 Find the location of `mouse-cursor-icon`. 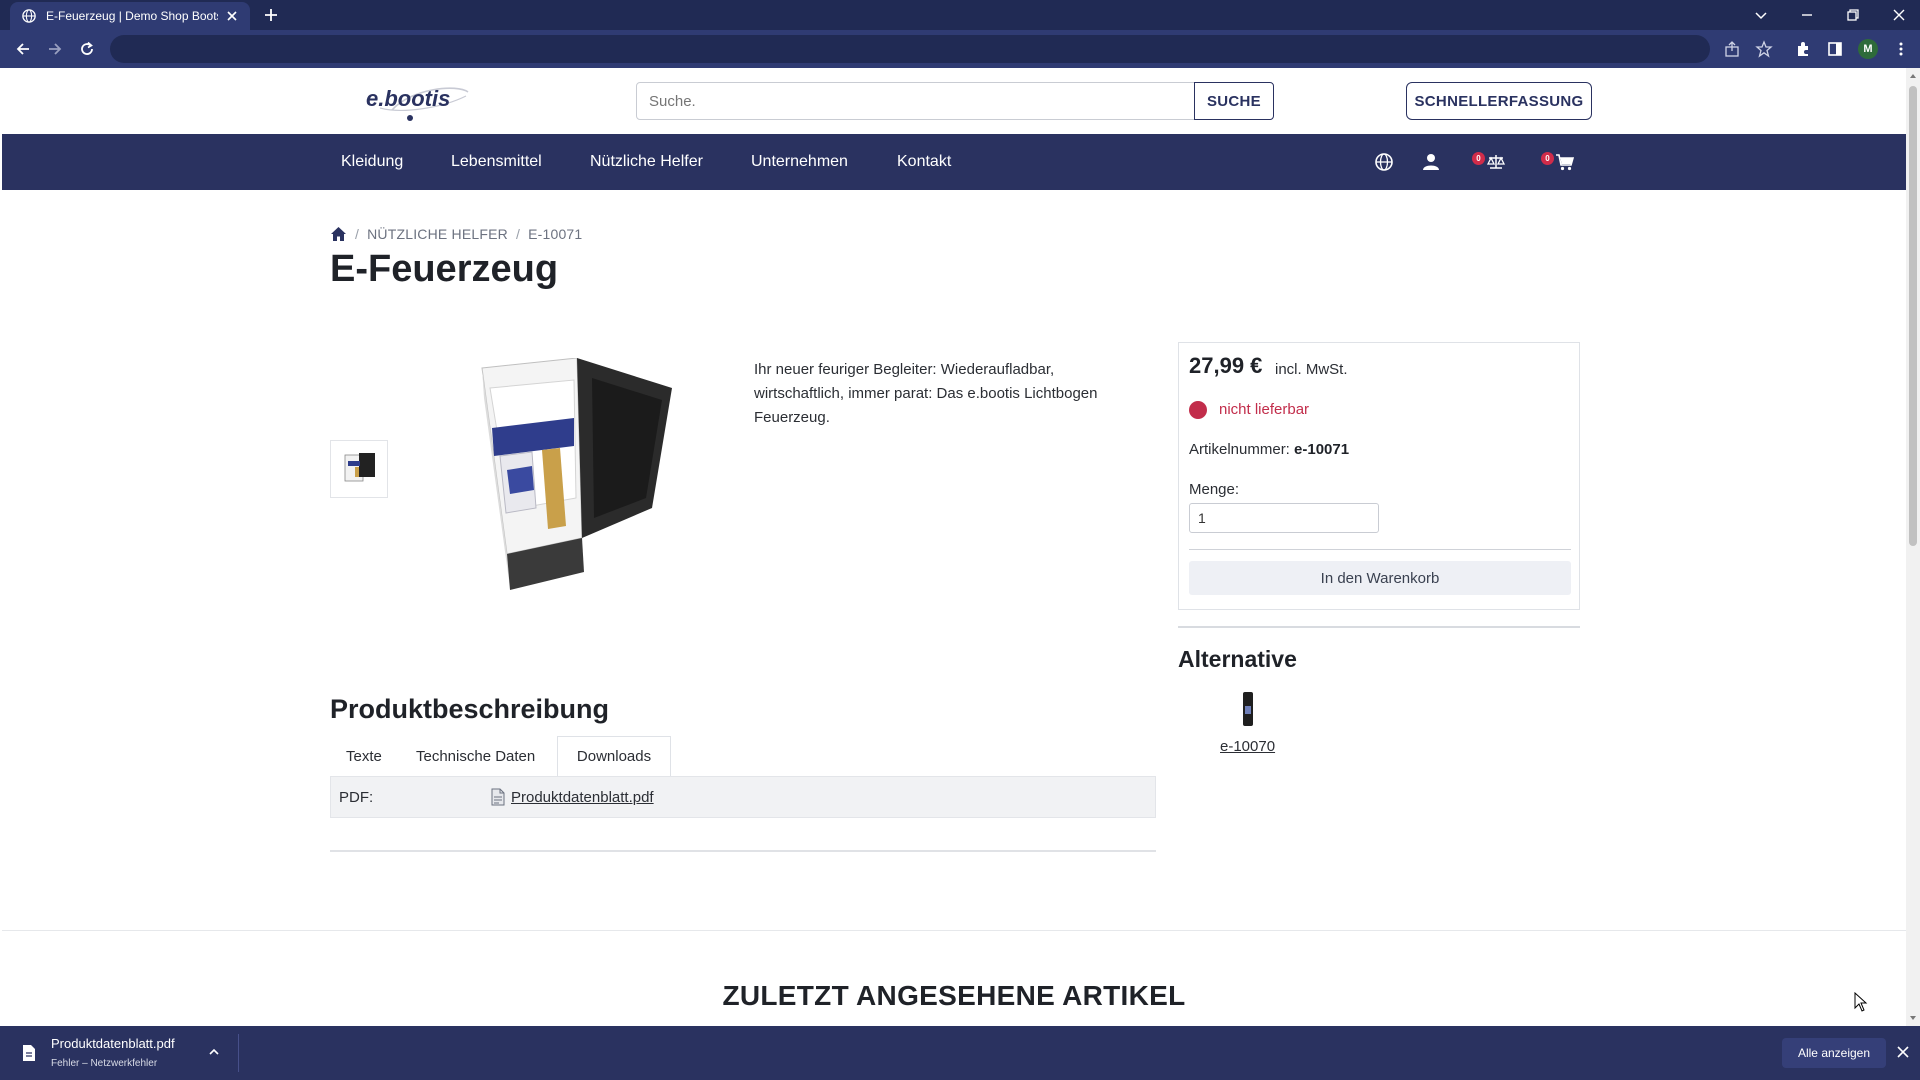

mouse-cursor-icon is located at coordinates (1861, 1002).